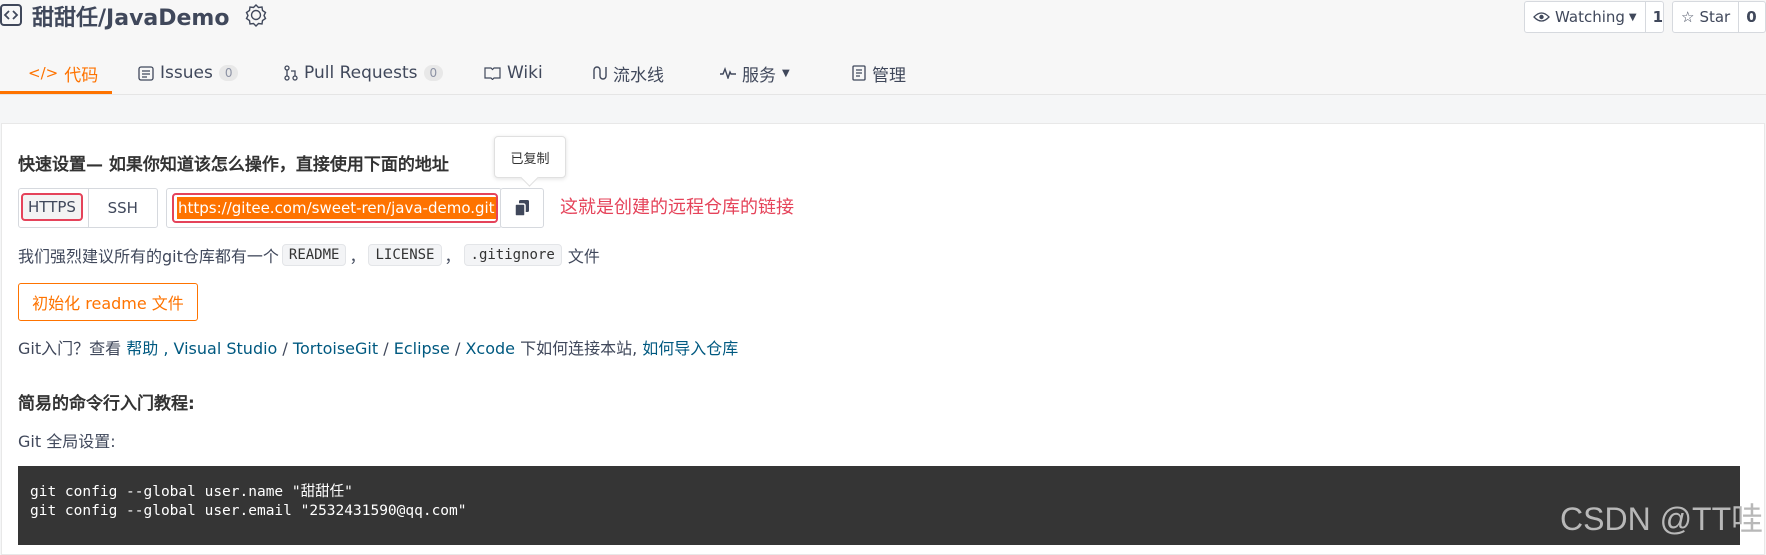 The width and height of the screenshot is (1766, 555). I want to click on watch-count: 1, so click(1657, 17).